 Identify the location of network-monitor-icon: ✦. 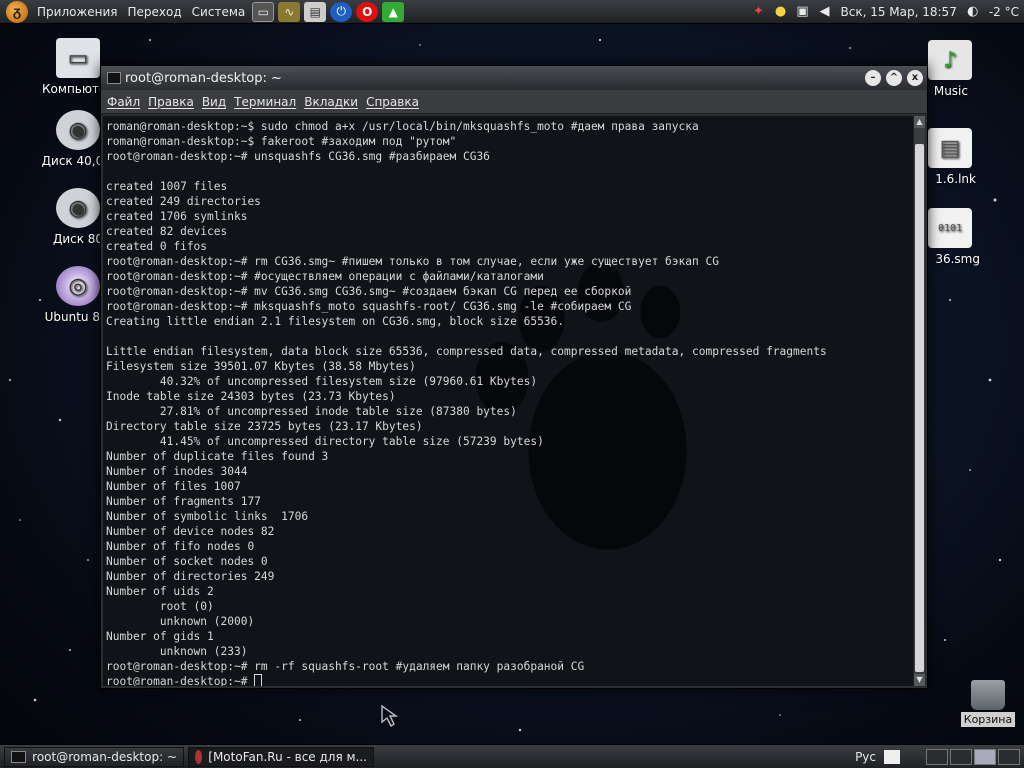
(759, 12).